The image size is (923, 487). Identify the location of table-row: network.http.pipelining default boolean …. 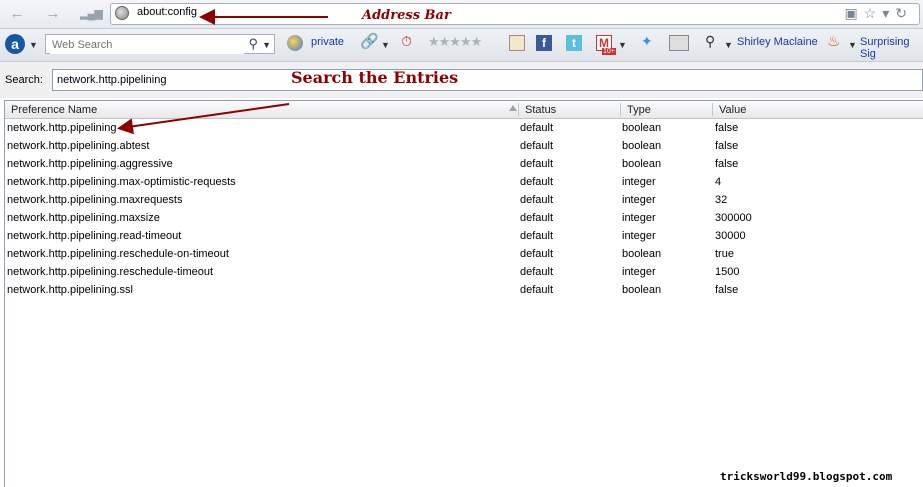
(464, 128).